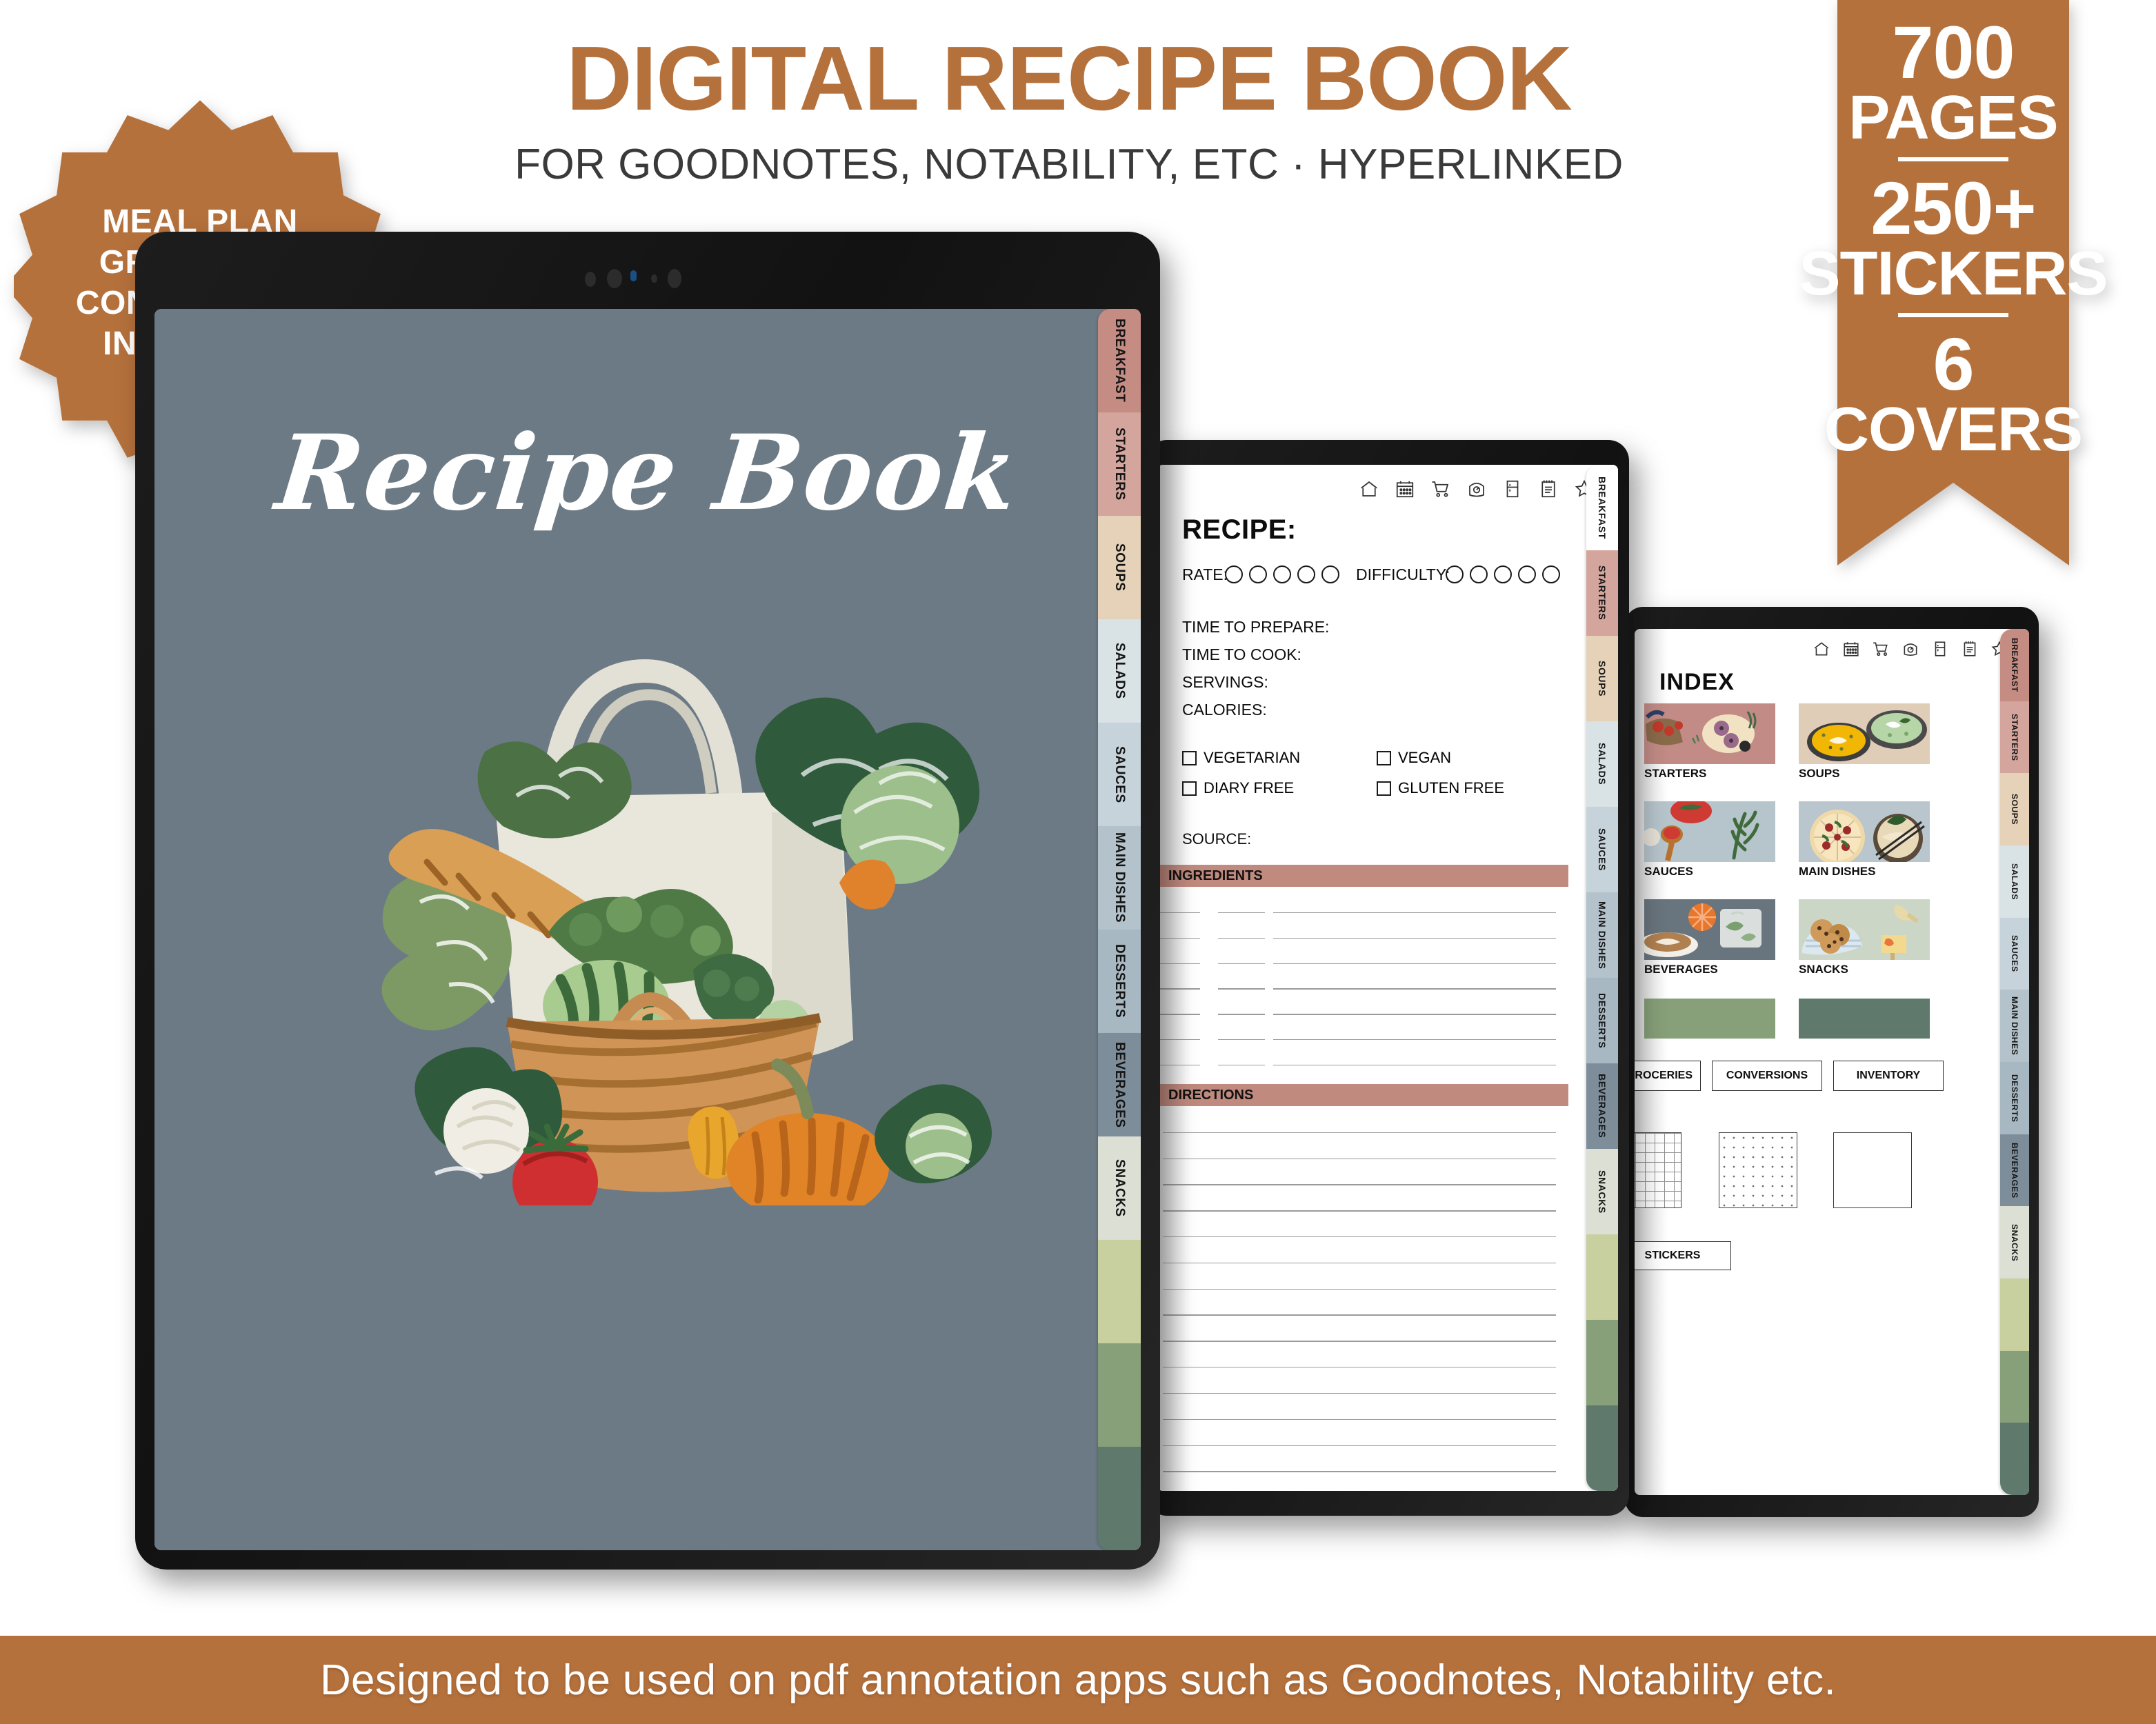  Describe the element at coordinates (1864, 840) in the screenshot. I see `index-card-main-dishes: MAIN DISHES` at that location.